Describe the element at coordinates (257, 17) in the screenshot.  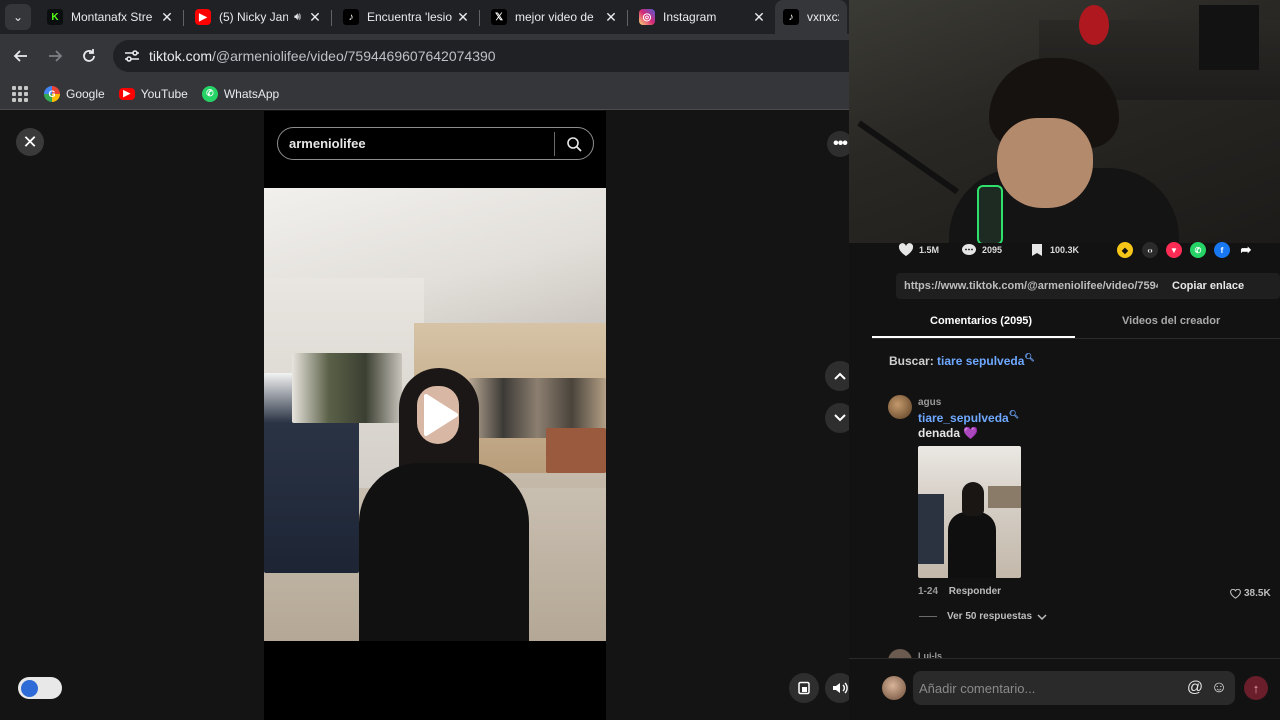
I see `browser-tab: ▶ (5) Nicky Jan 🔊︎ ✕` at that location.